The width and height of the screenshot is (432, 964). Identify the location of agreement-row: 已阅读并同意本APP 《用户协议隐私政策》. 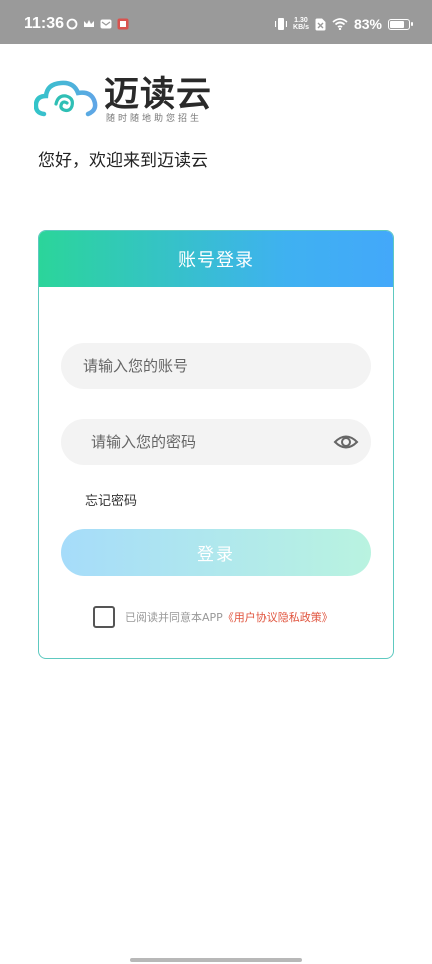
(213, 617).